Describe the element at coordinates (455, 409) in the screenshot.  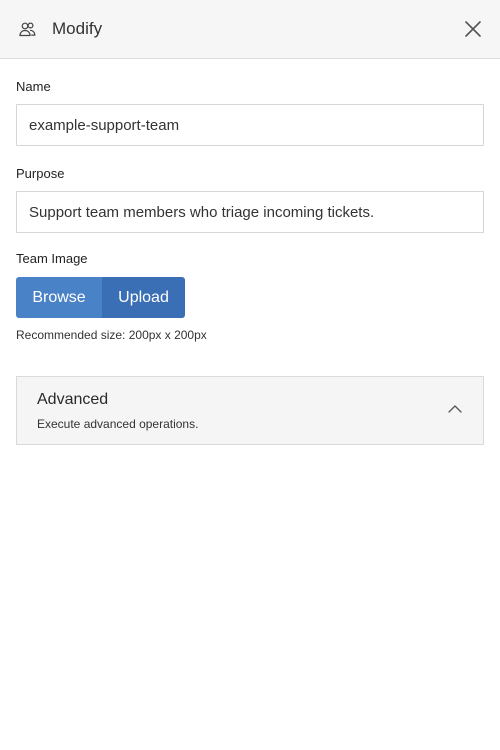
I see `chevron-up-icon` at that location.